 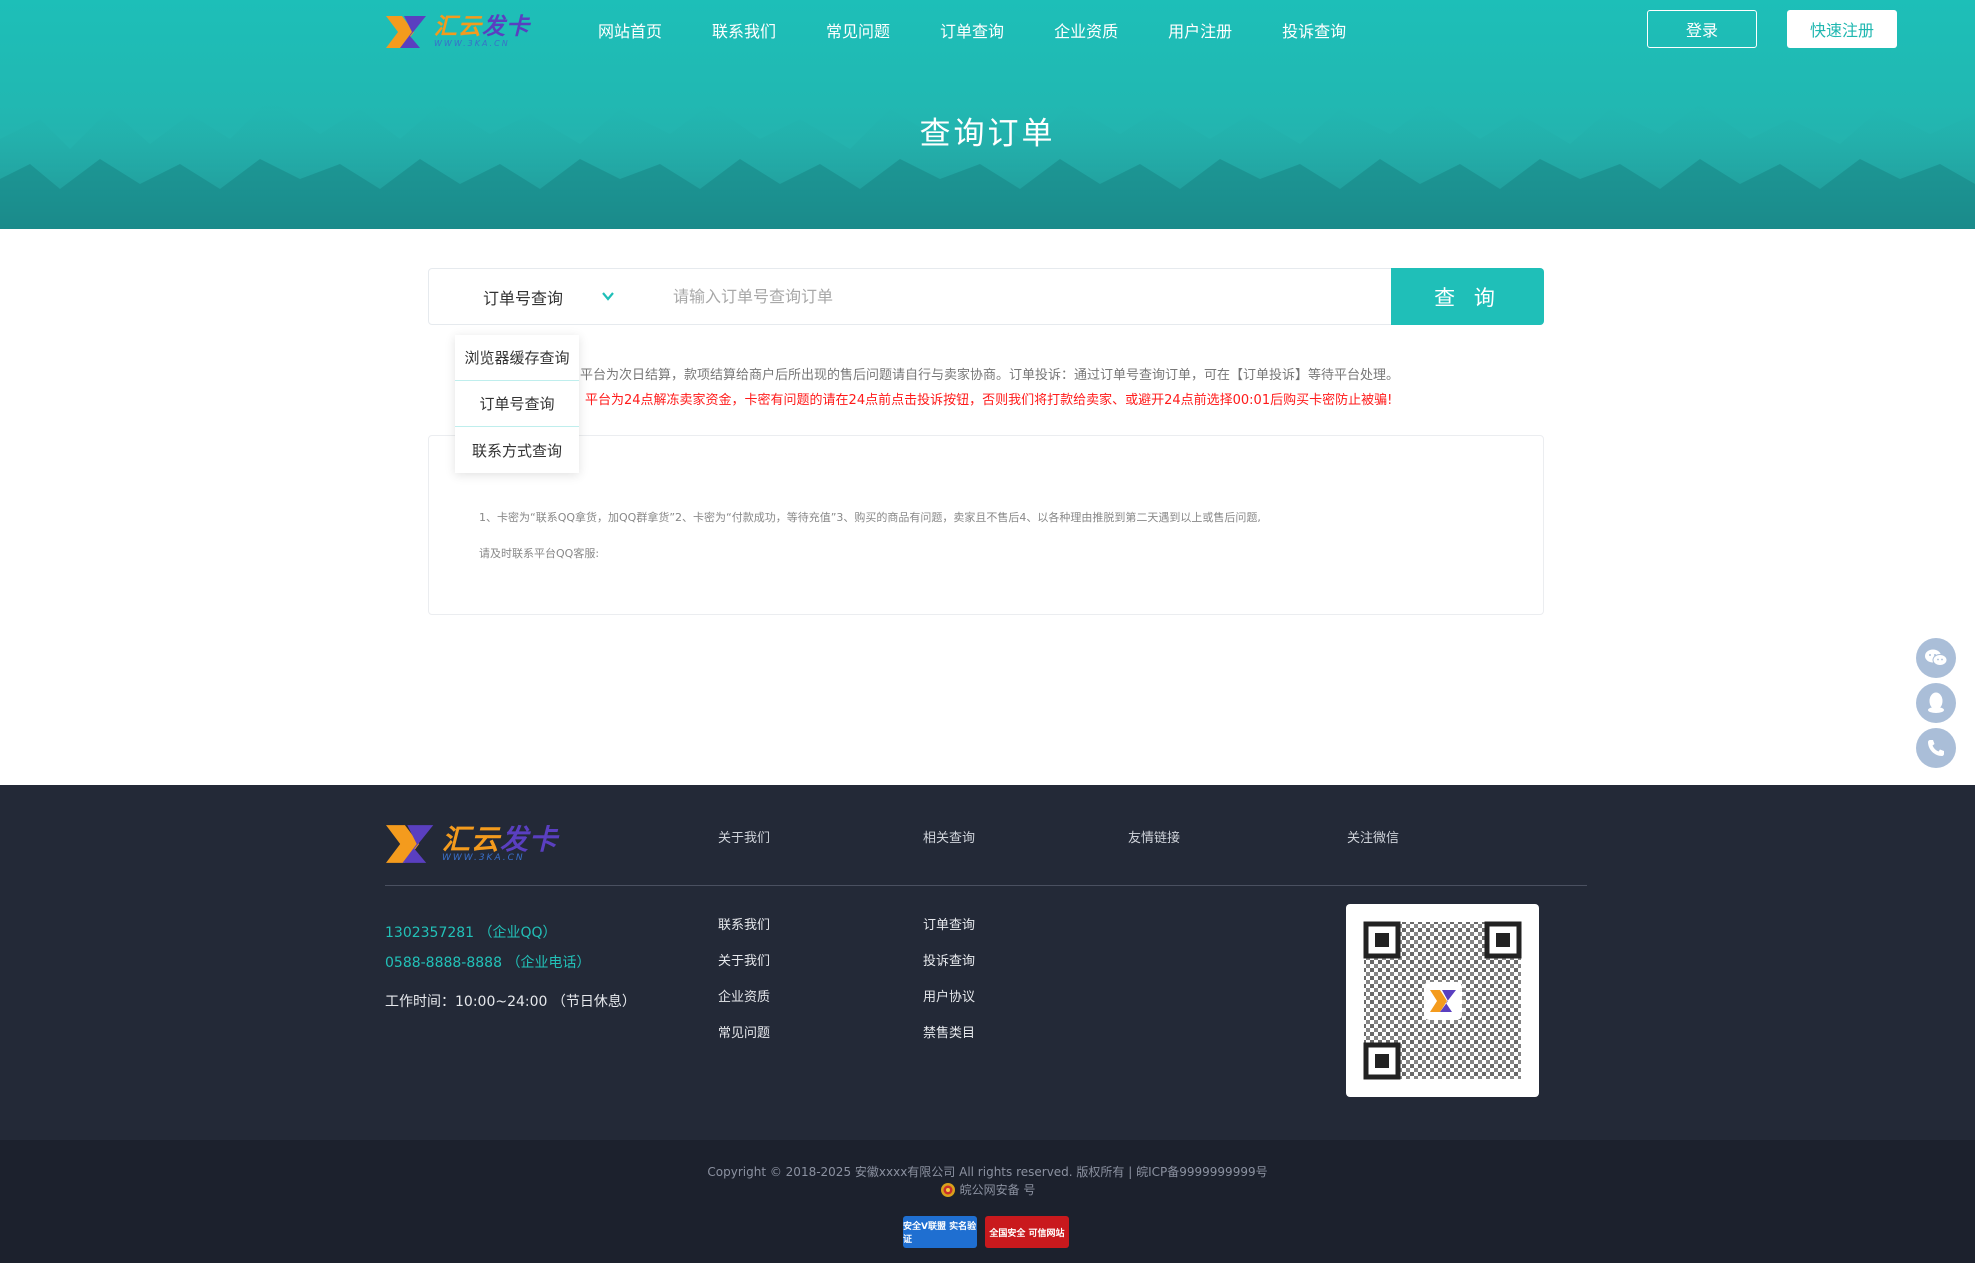 I want to click on query-type-select: 订单号查询, so click(x=529, y=296).